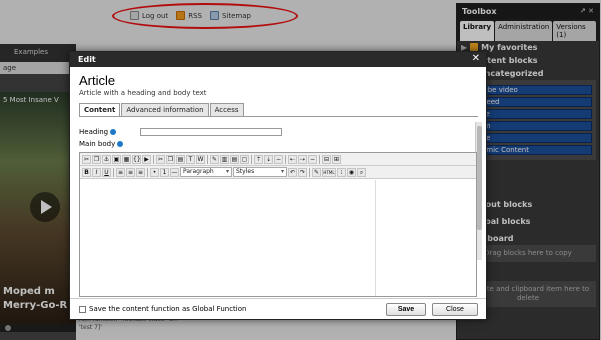 Image resolution: width=601 pixels, height=340 pixels. What do you see at coordinates (312, 159) in the screenshot?
I see `delete-col-icon: −` at bounding box center [312, 159].